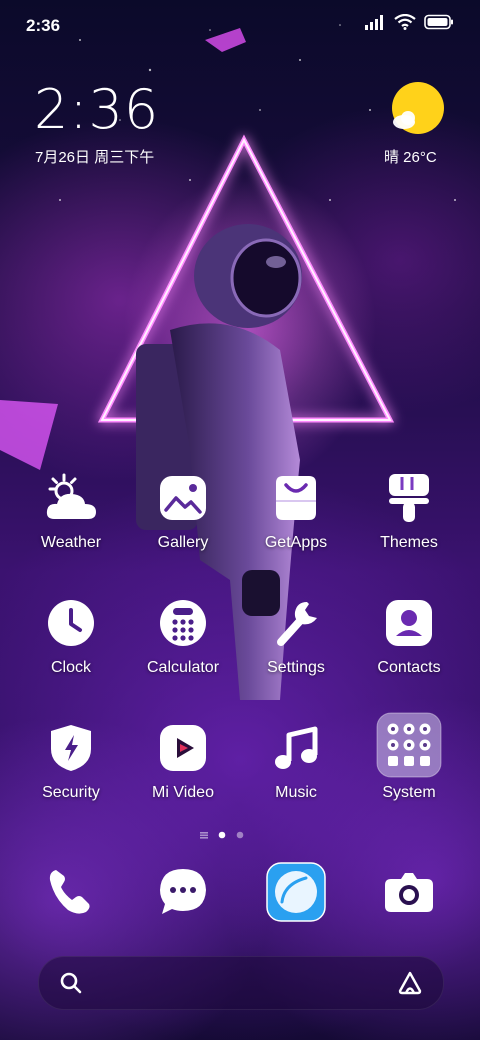 The height and width of the screenshot is (1040, 480). I want to click on gallery-icon, so click(183, 498).